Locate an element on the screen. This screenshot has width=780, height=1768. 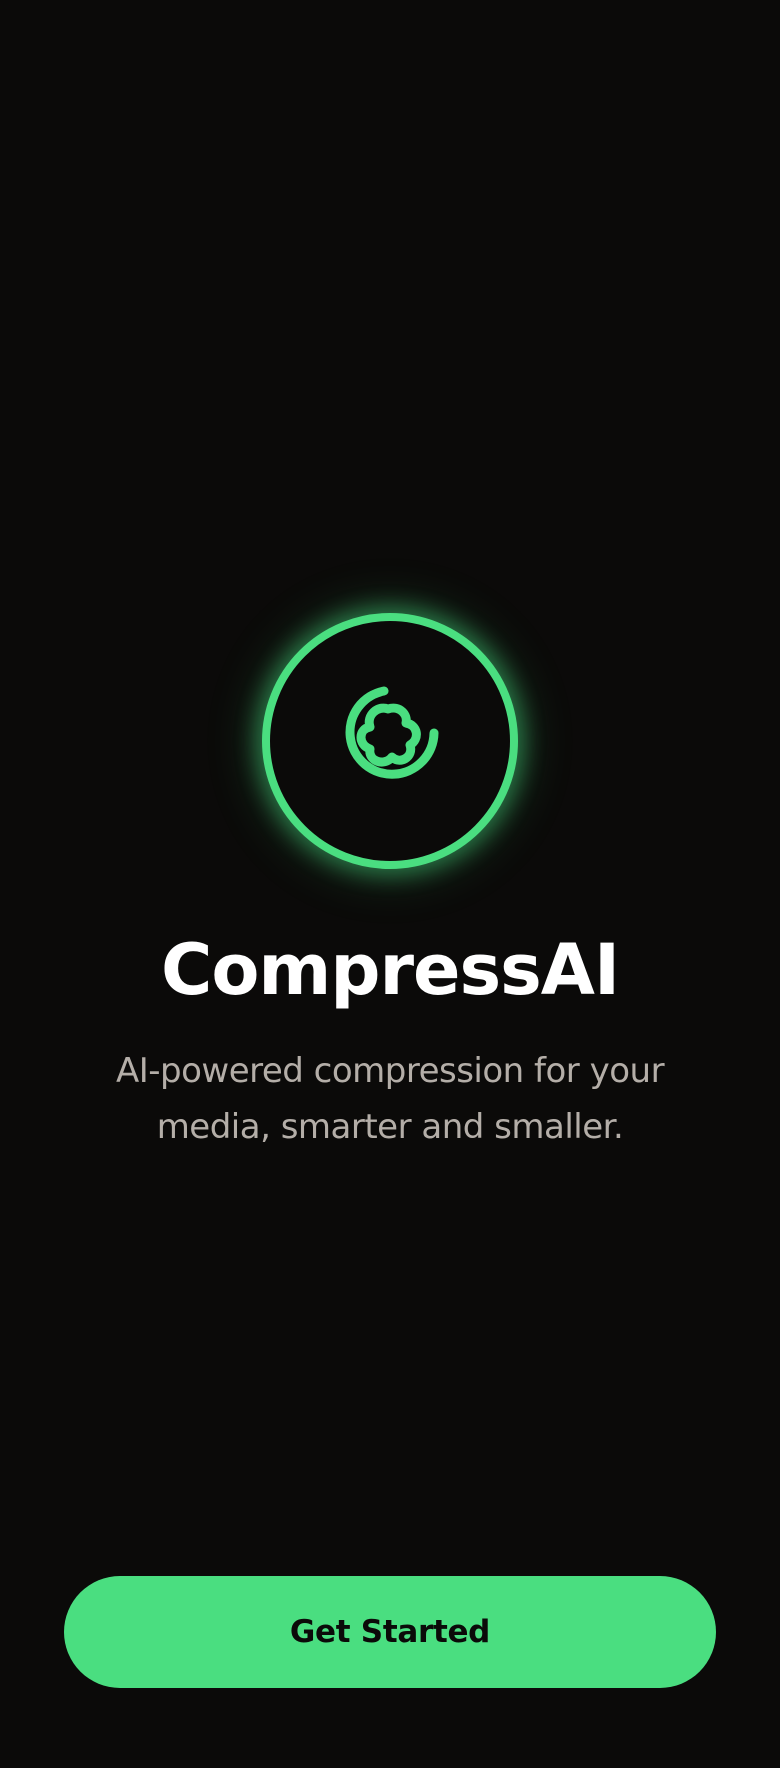
app-title: CompressAI is located at coordinates (390, 970).